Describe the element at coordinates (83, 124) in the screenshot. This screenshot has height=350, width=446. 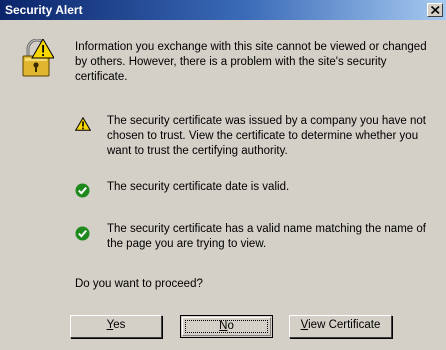
I see `warning-icon` at that location.